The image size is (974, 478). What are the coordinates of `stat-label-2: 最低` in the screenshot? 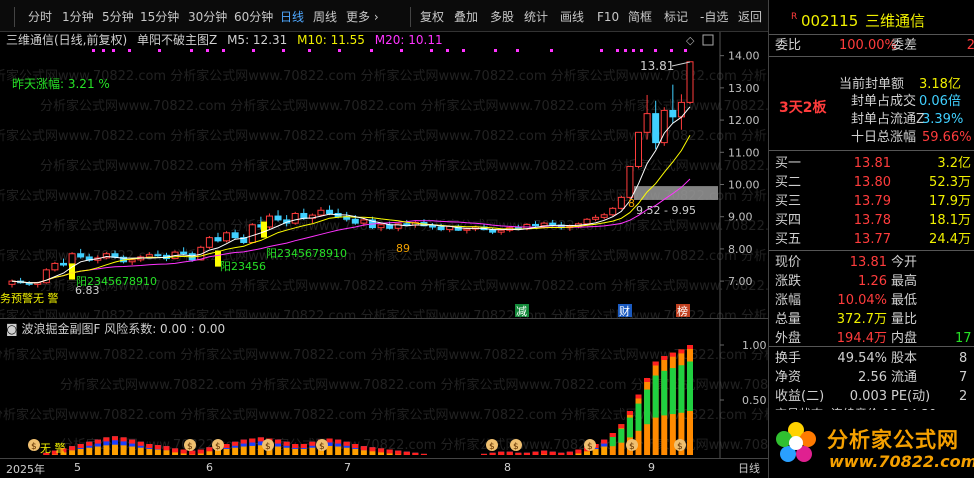 It's located at (904, 300).